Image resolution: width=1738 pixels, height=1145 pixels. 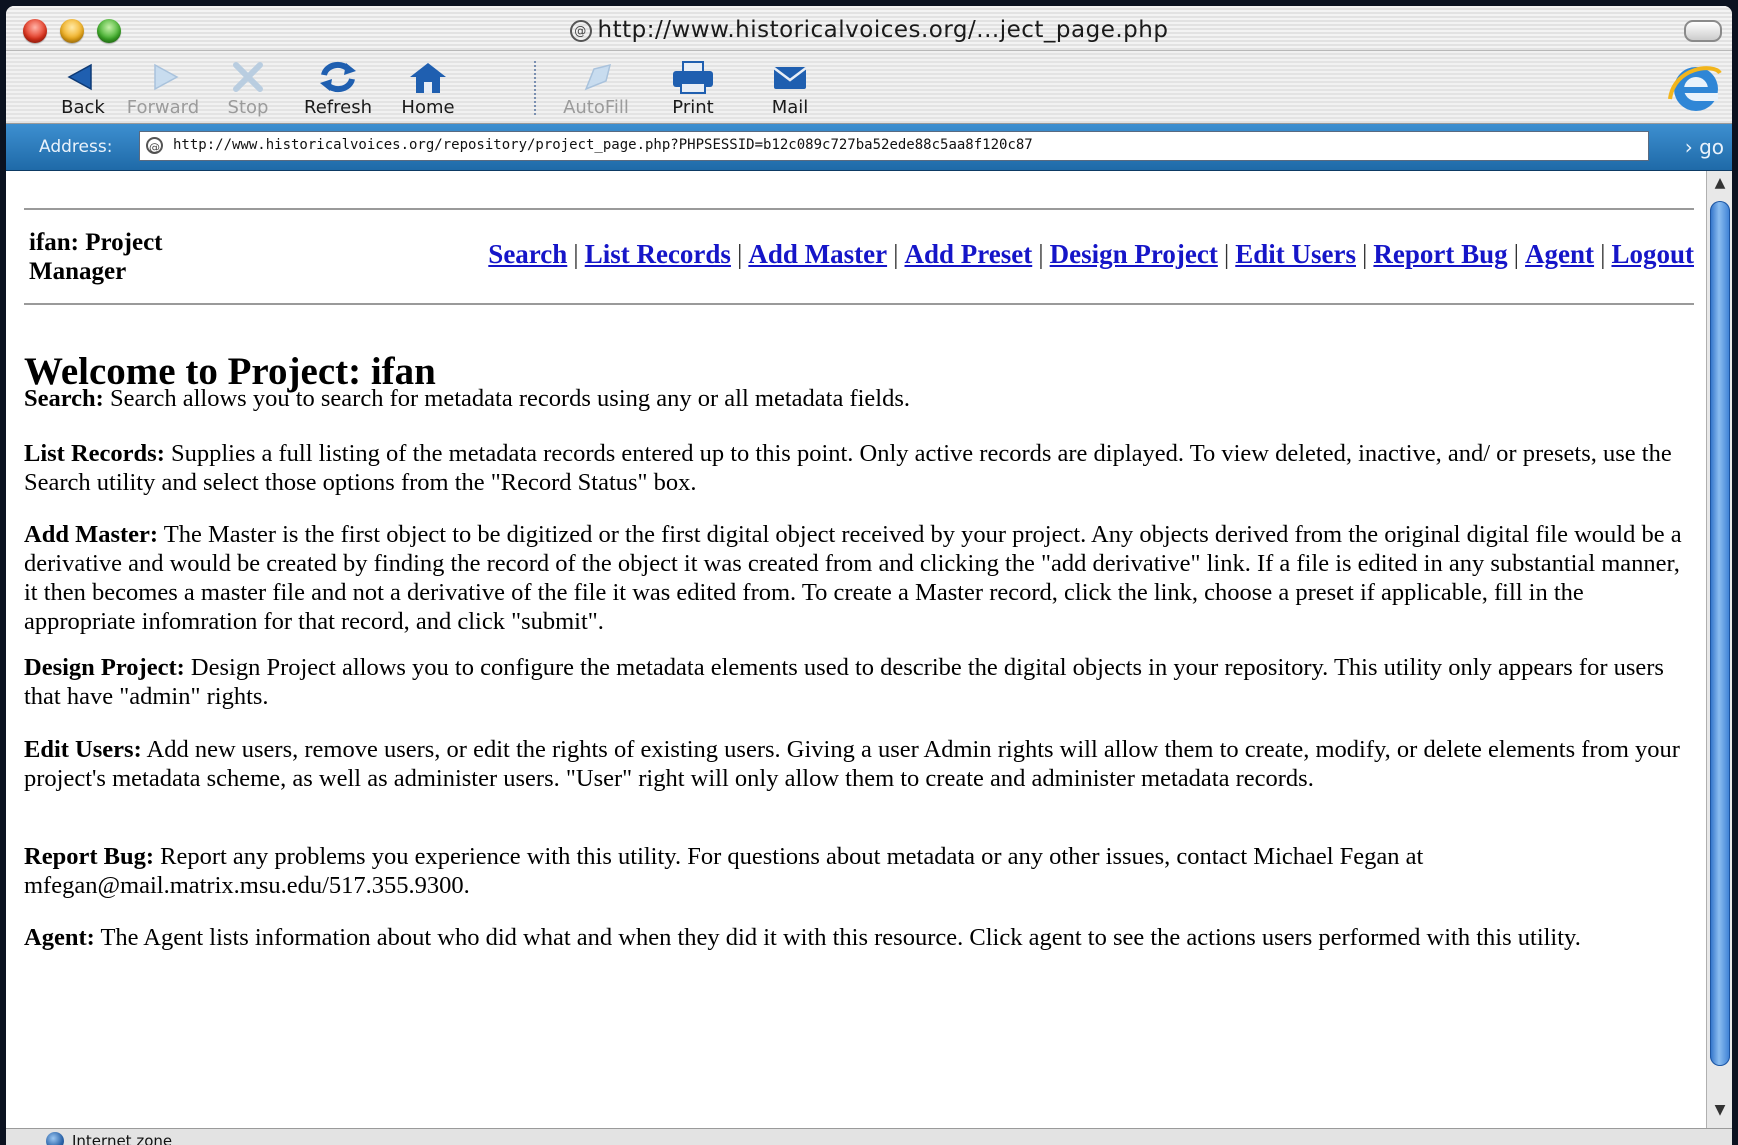 I want to click on refresh-button: Refresh, so click(x=338, y=88).